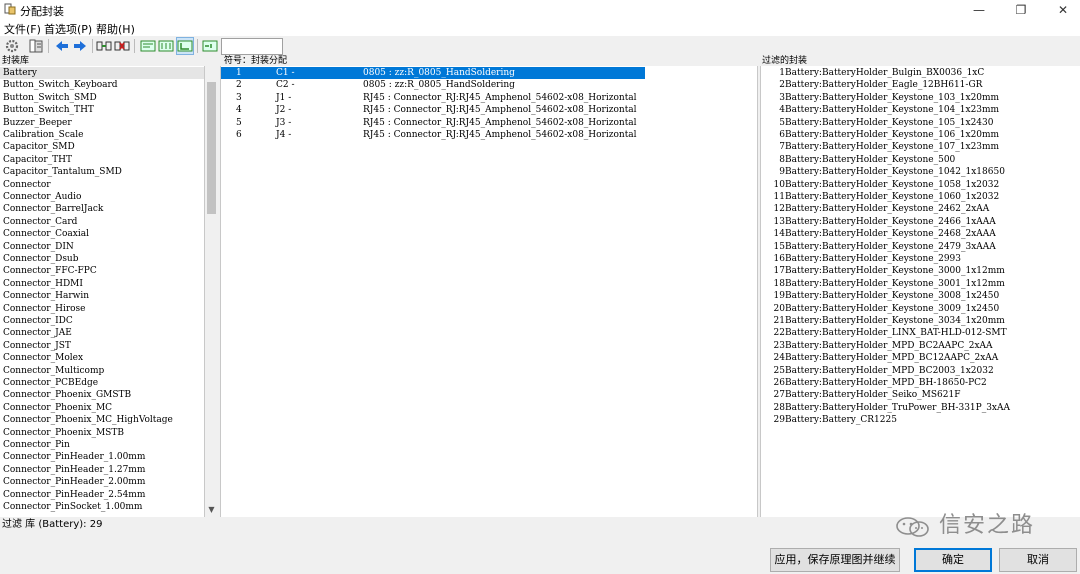 Image resolution: width=1080 pixels, height=574 pixels. What do you see at coordinates (489, 85) in the screenshot?
I see `assignment-row: 2 C2 - 0805 : zz:R_0805_HandSoldering` at bounding box center [489, 85].